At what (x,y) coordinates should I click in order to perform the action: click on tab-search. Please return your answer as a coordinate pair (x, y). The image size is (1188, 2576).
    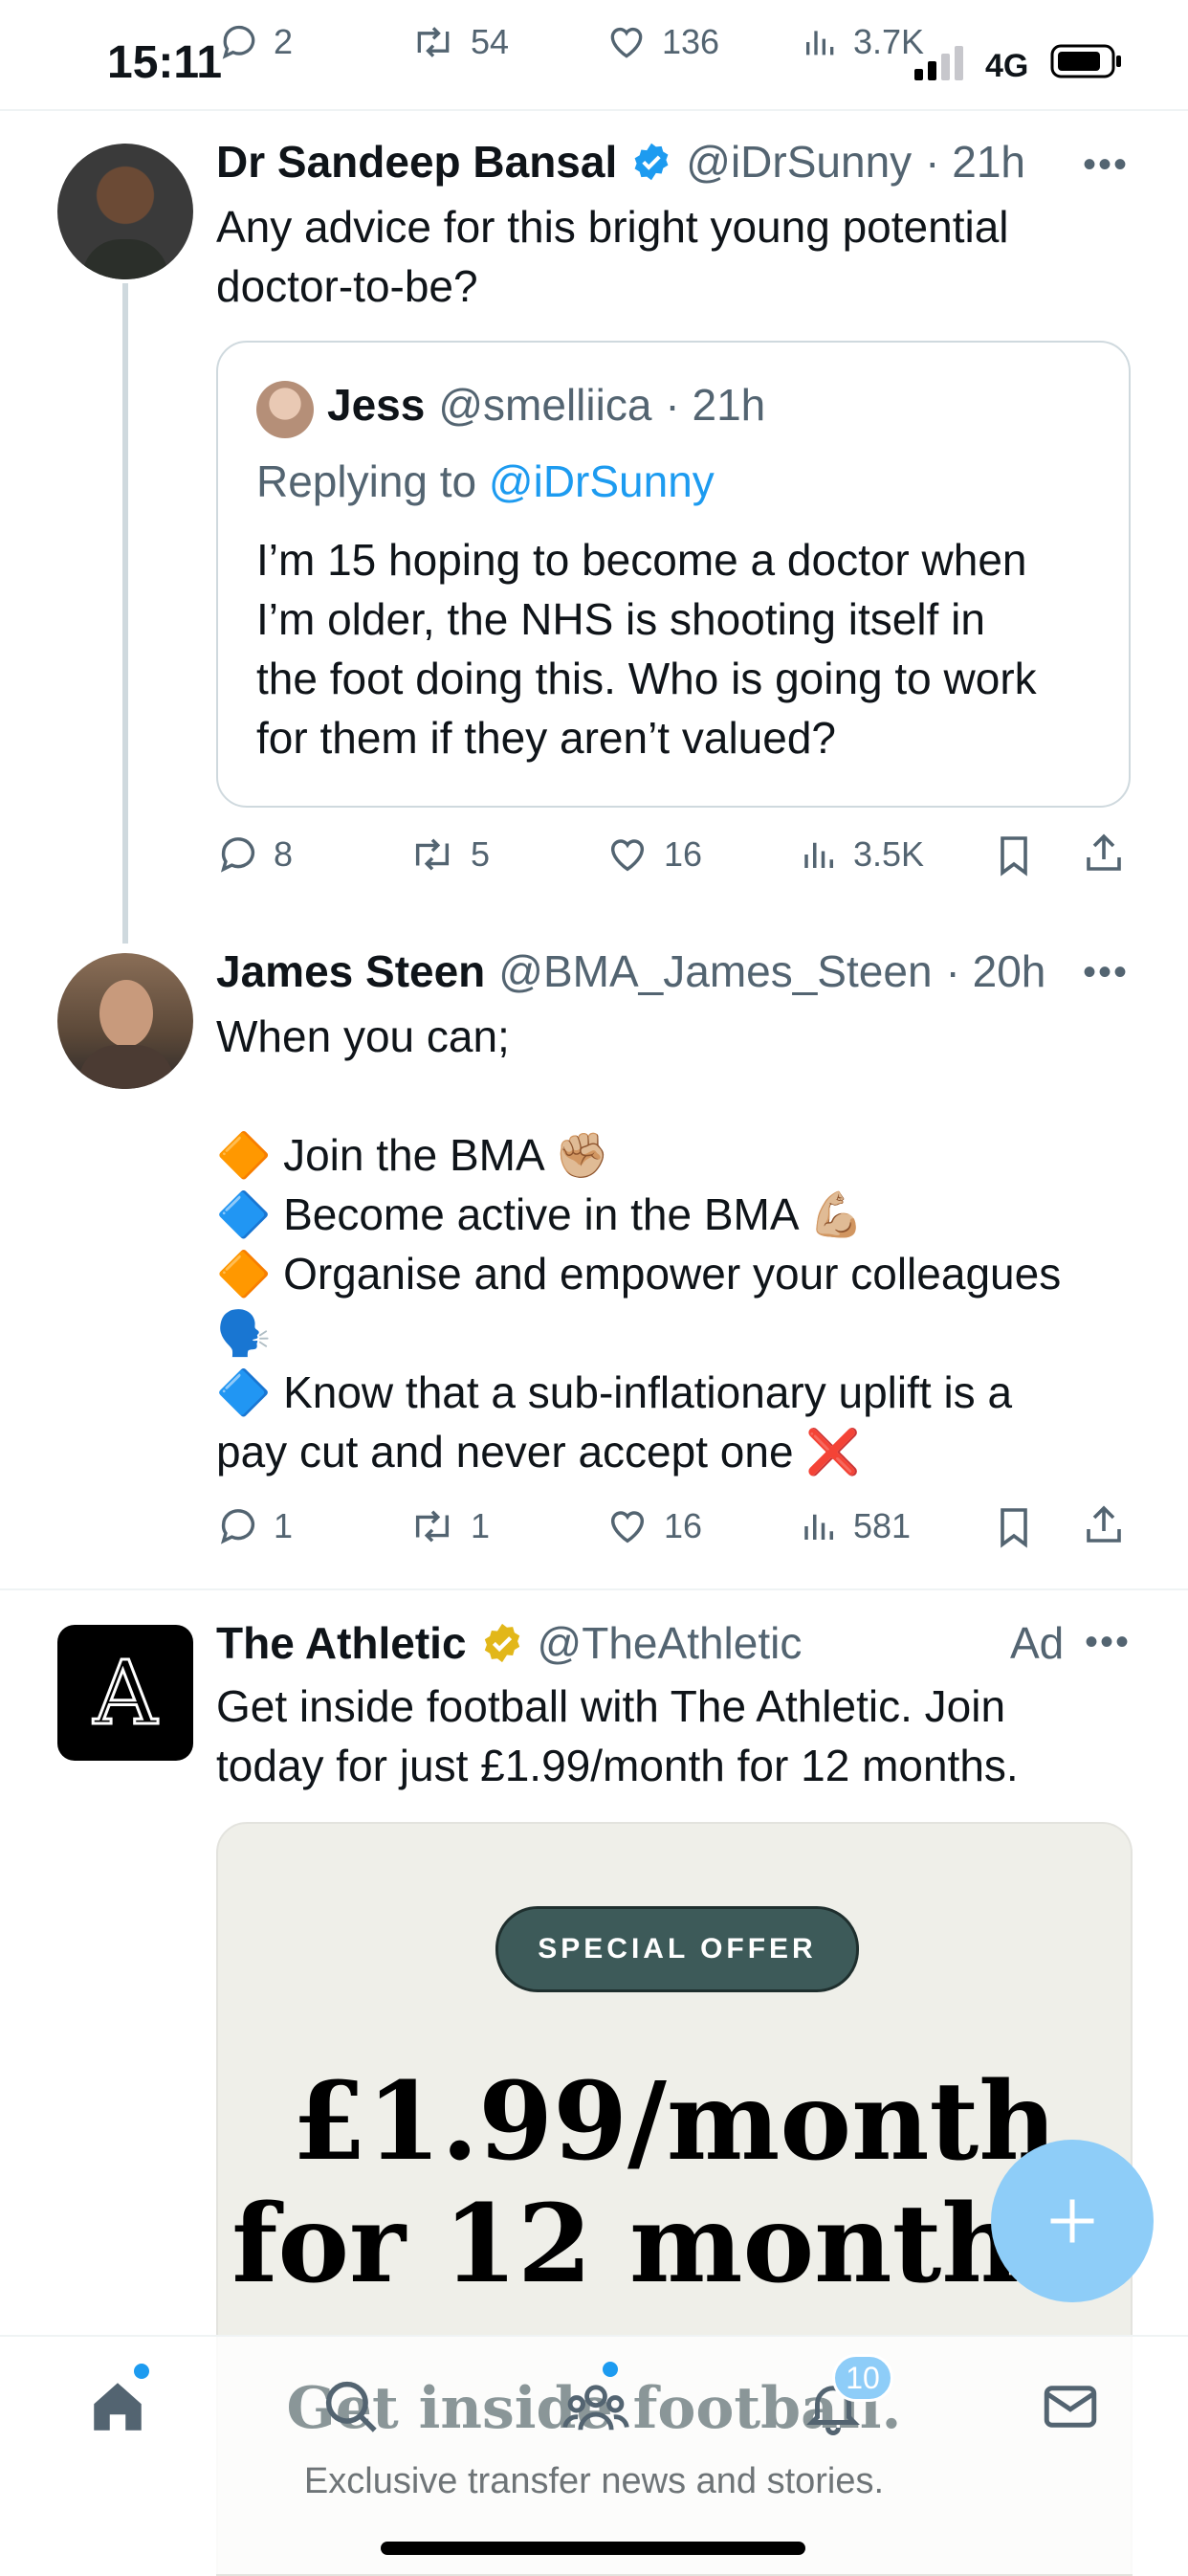
    Looking at the image, I should click on (351, 2406).